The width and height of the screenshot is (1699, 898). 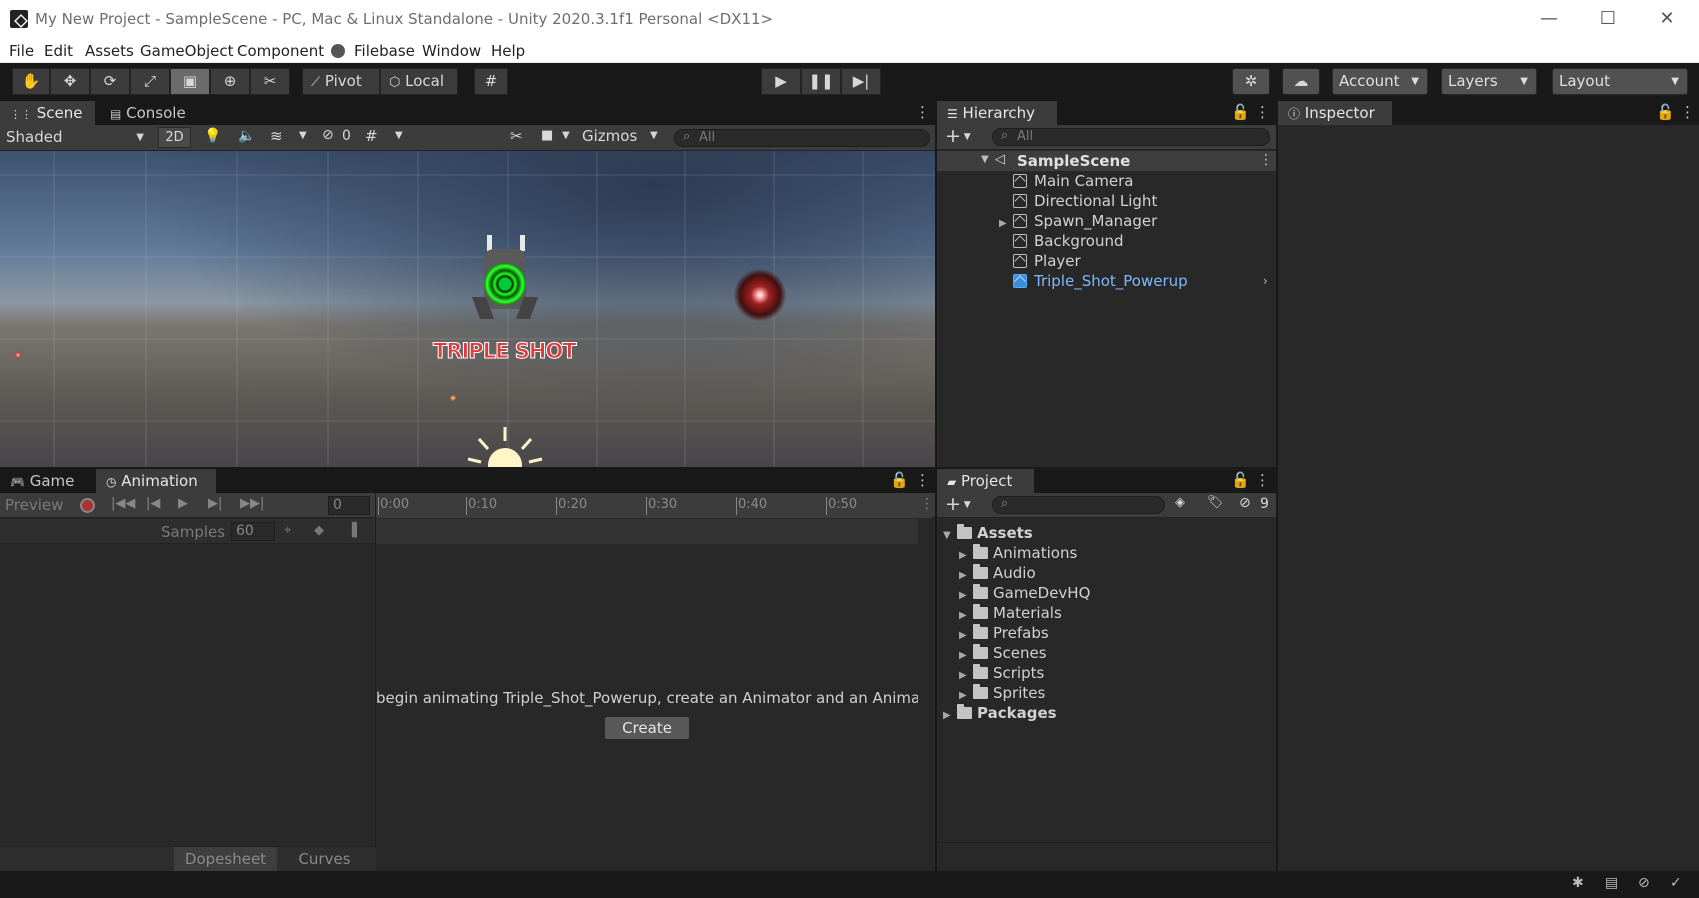 What do you see at coordinates (70, 81) in the screenshot?
I see `move-tool-button: ✥` at bounding box center [70, 81].